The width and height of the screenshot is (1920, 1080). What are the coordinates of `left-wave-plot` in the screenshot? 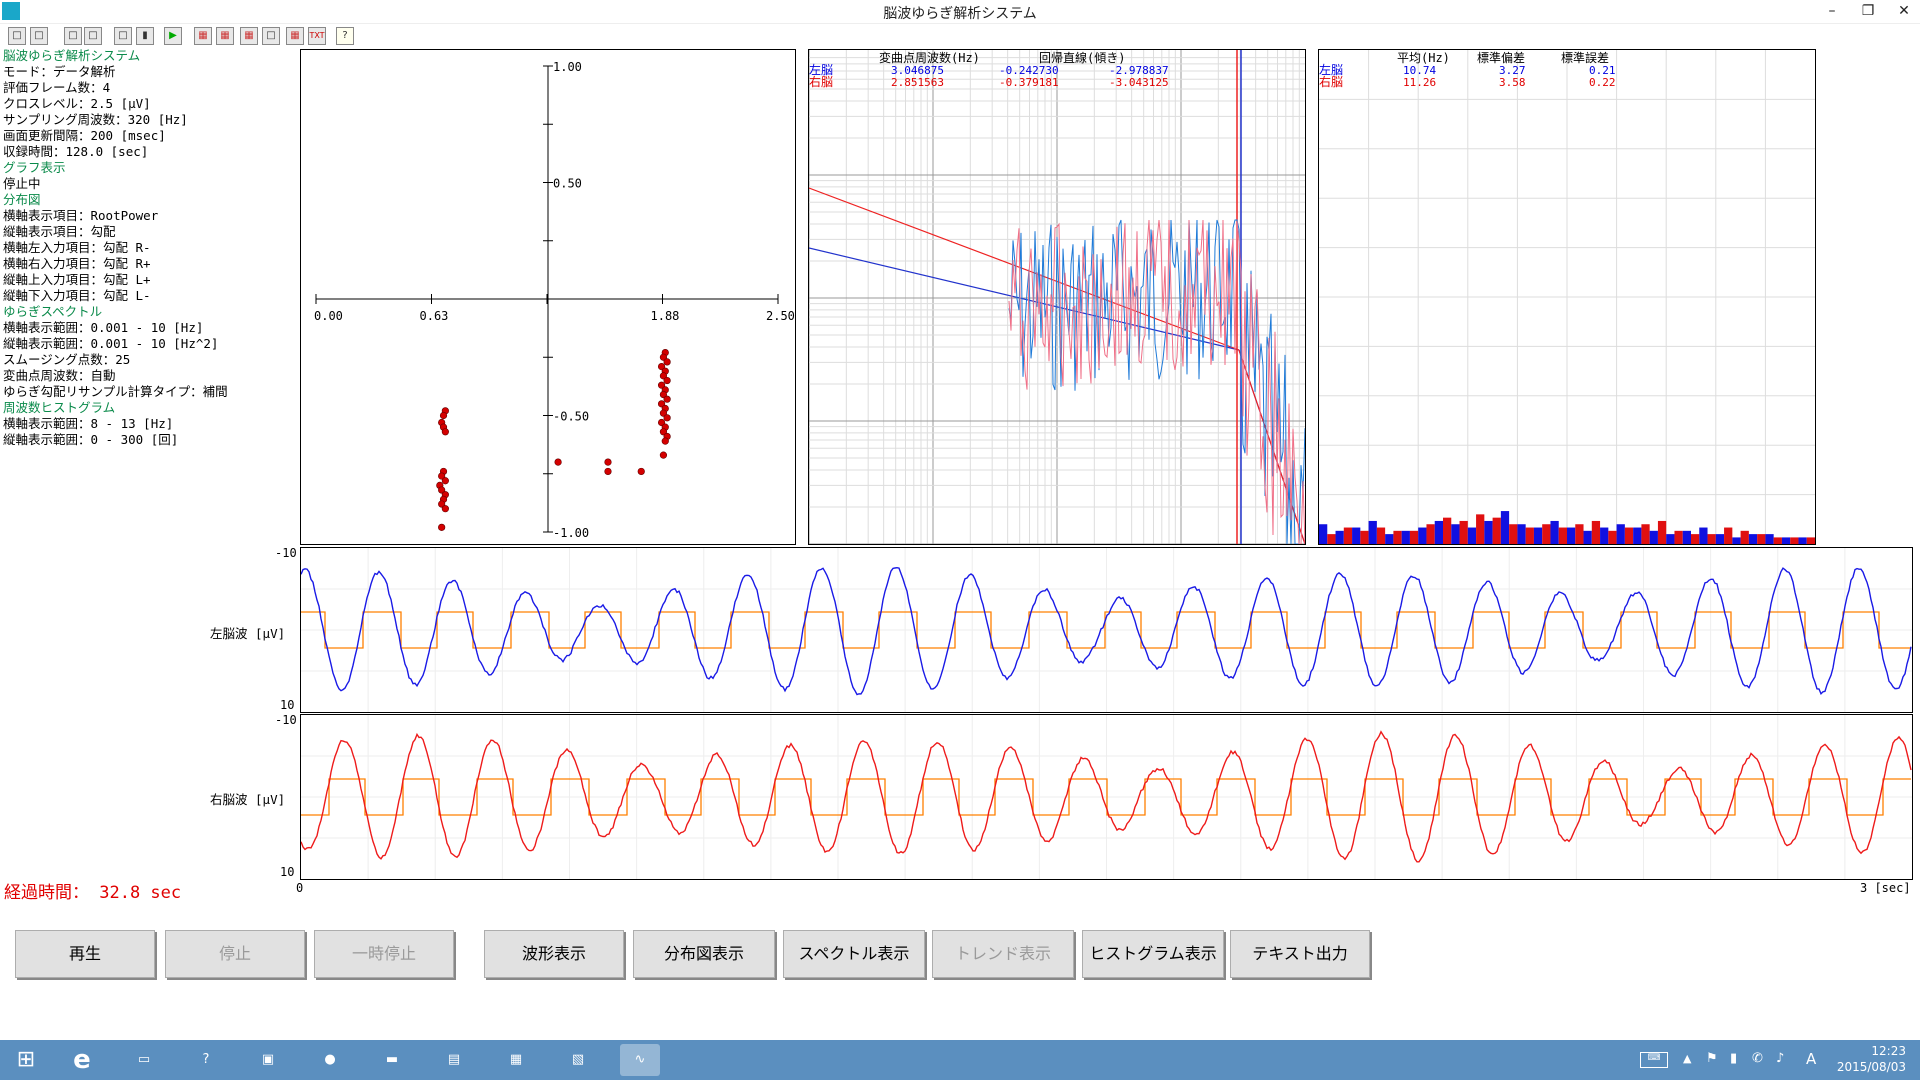 It's located at (1106, 630).